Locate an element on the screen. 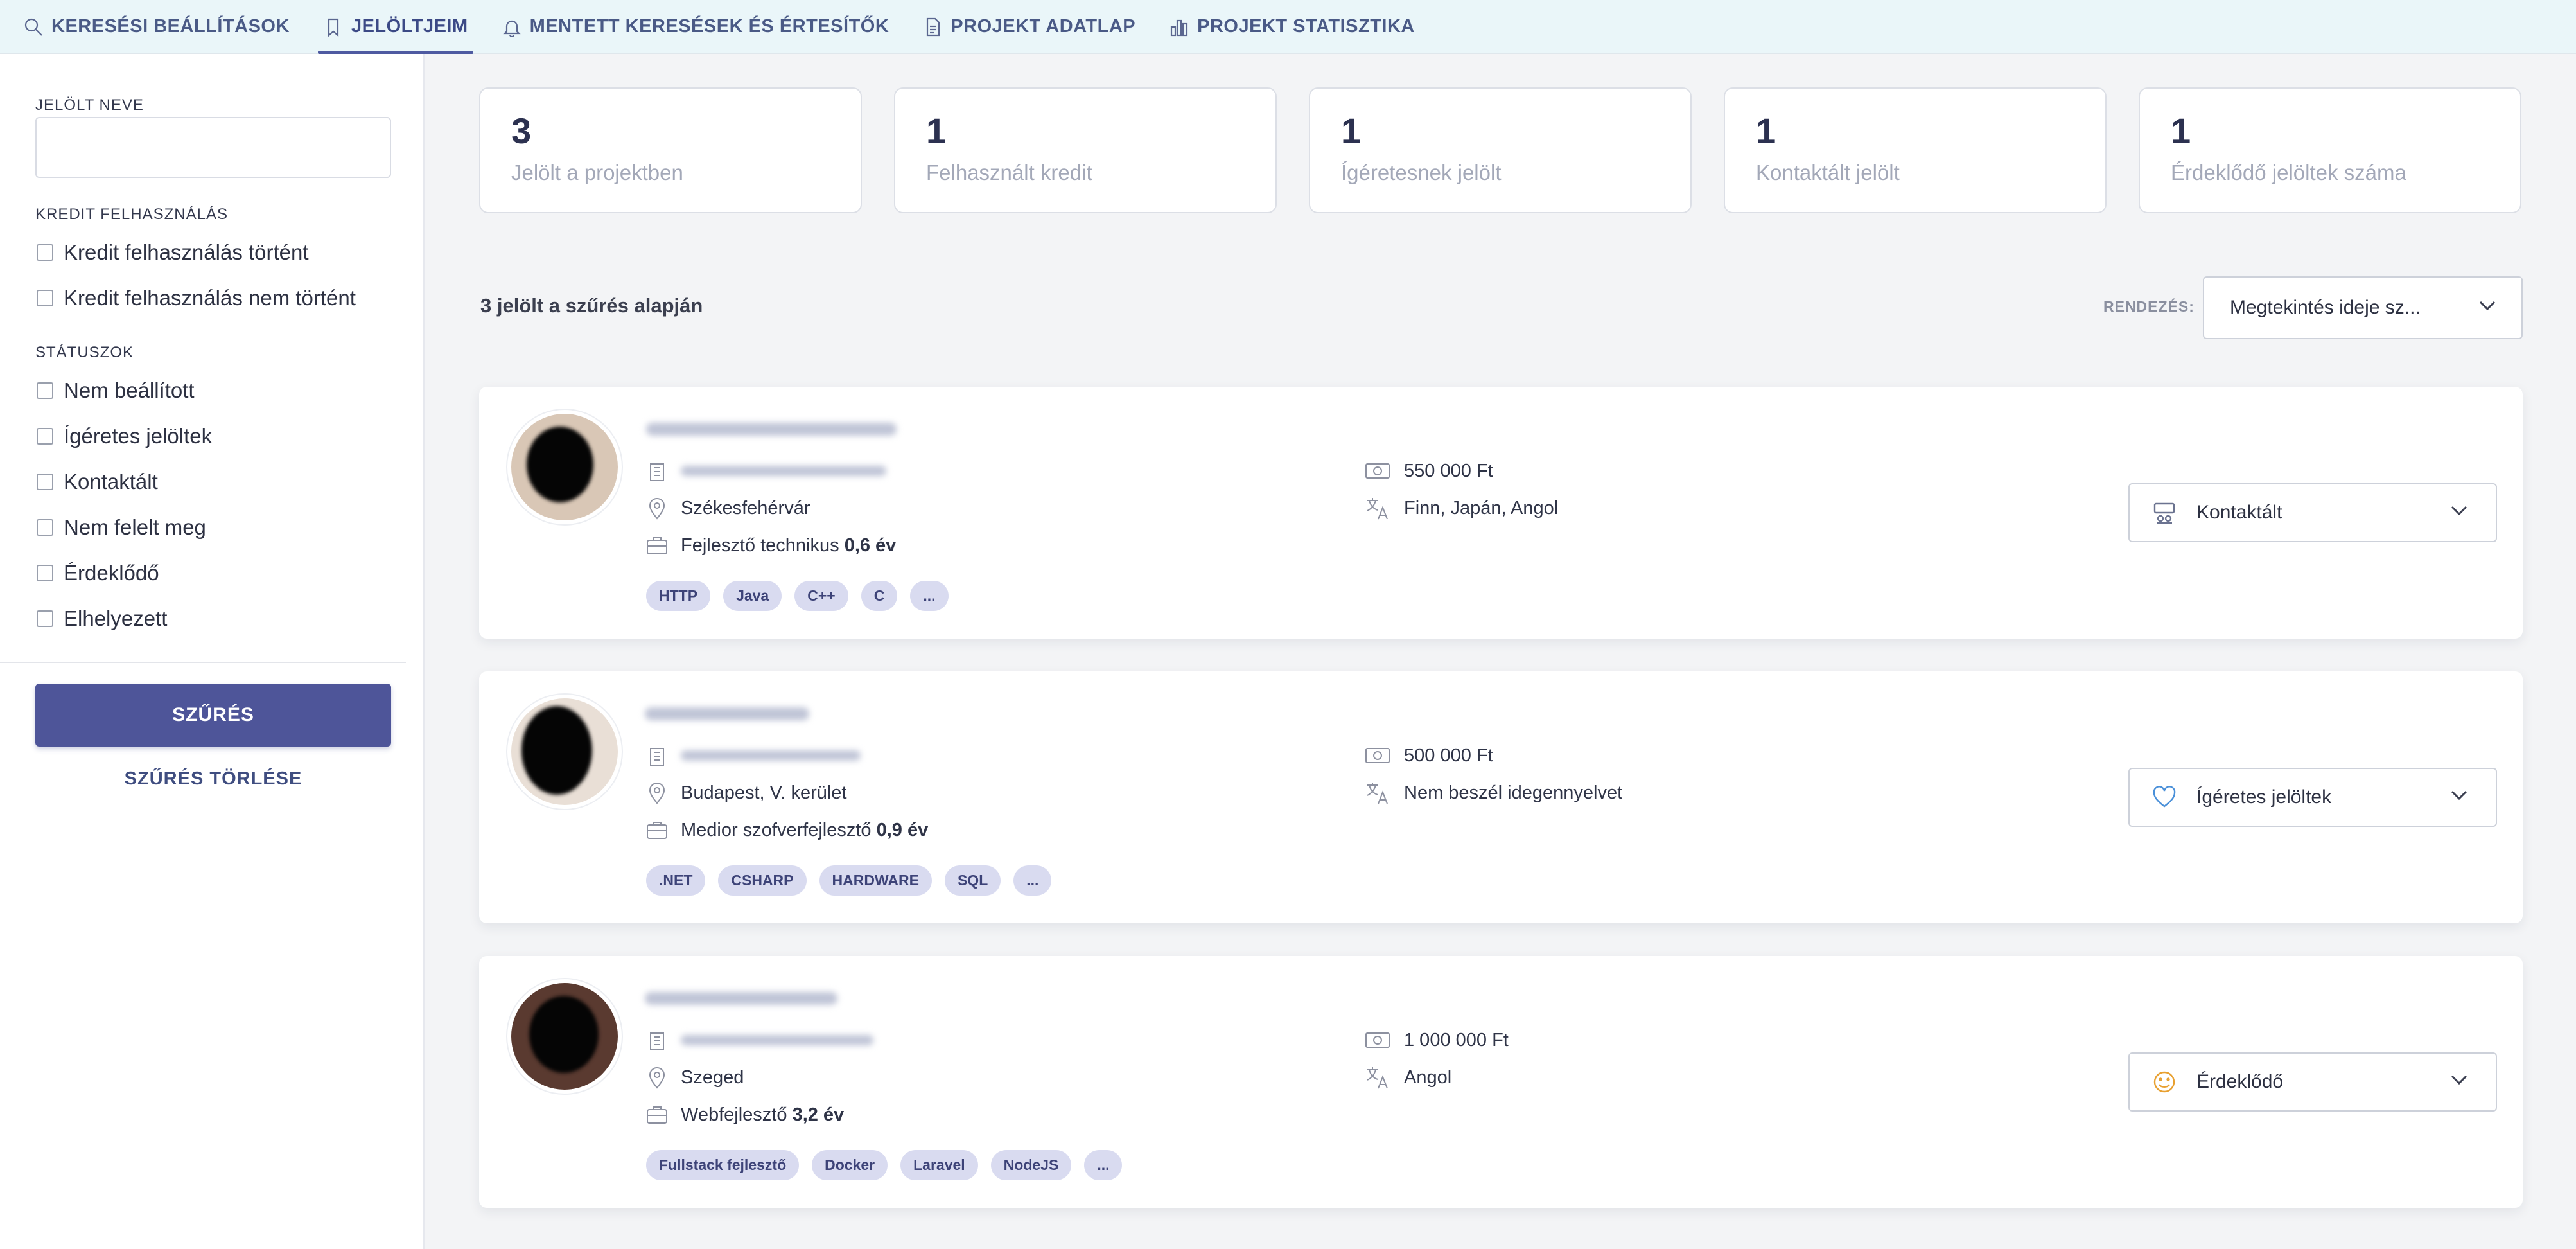 The image size is (2576, 1249). clear-filter-link: SZŰRÉS TÖRLÉSE is located at coordinates (213, 779).